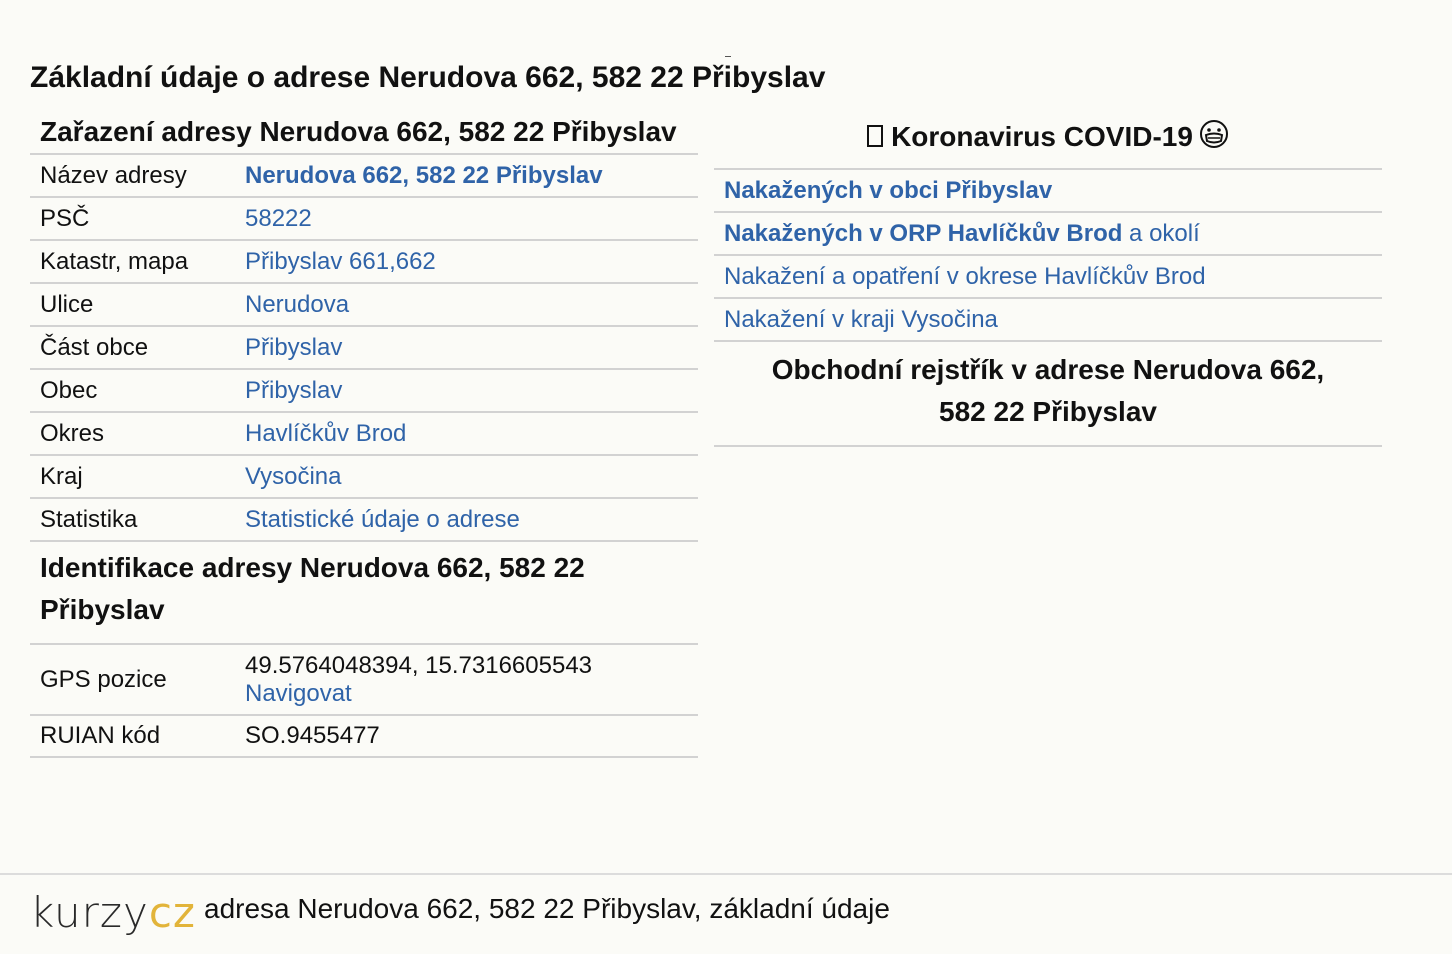  Describe the element at coordinates (923, 233) in the screenshot. I see `covid-orp-link: Nakažených v ORP Havlíčkův Brod` at that location.